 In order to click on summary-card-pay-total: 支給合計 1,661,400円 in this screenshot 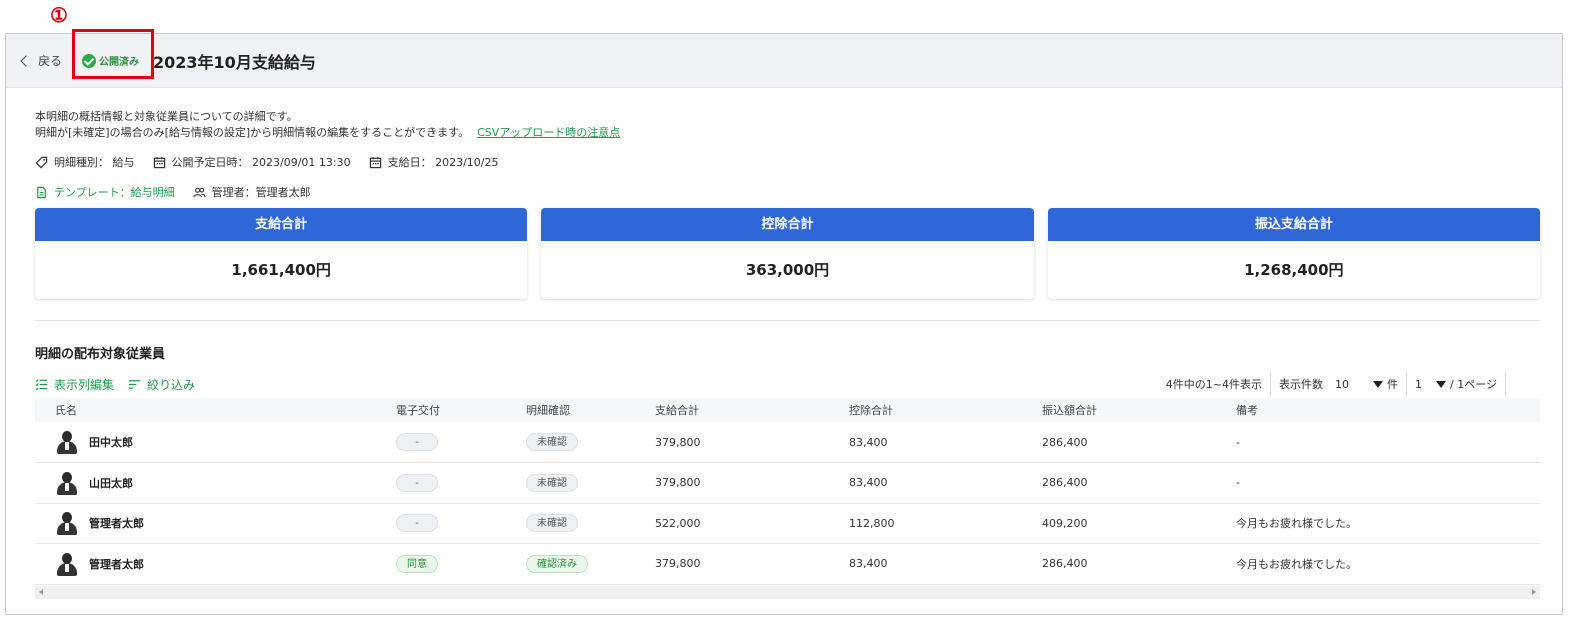, I will do `click(281, 253)`.